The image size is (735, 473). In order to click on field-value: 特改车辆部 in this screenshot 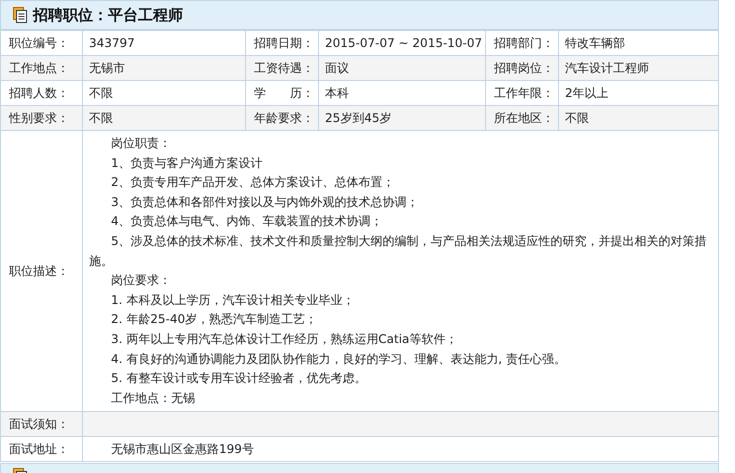, I will do `click(638, 43)`.